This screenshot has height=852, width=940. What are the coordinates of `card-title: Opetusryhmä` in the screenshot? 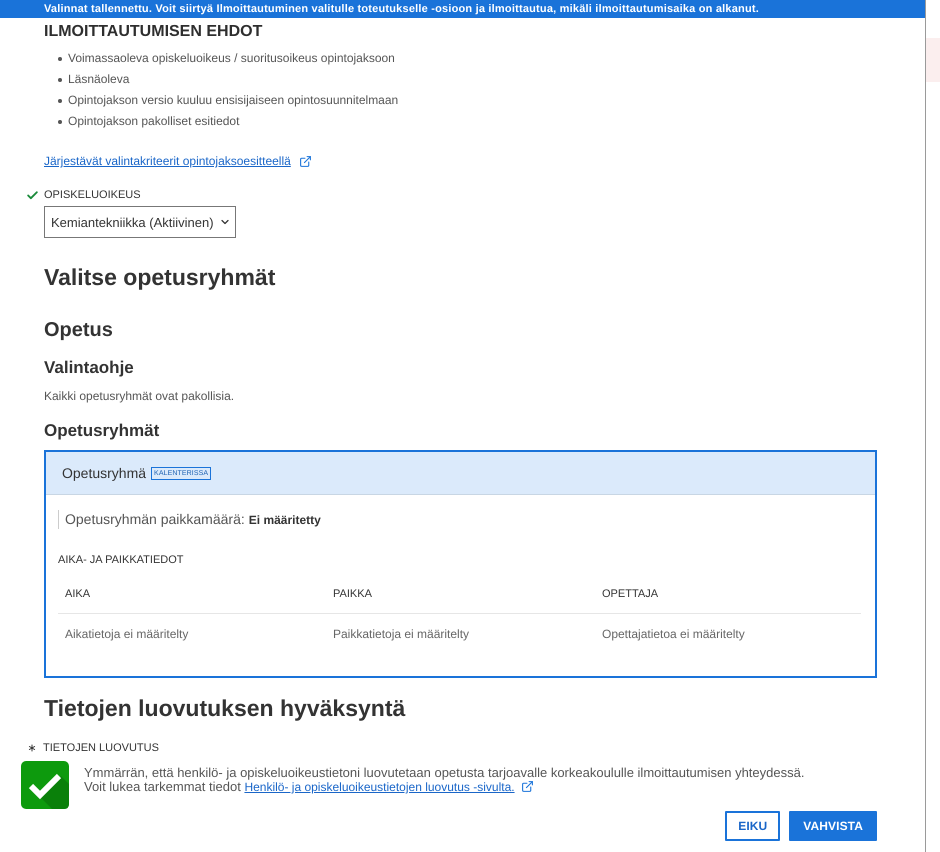 It's located at (104, 473).